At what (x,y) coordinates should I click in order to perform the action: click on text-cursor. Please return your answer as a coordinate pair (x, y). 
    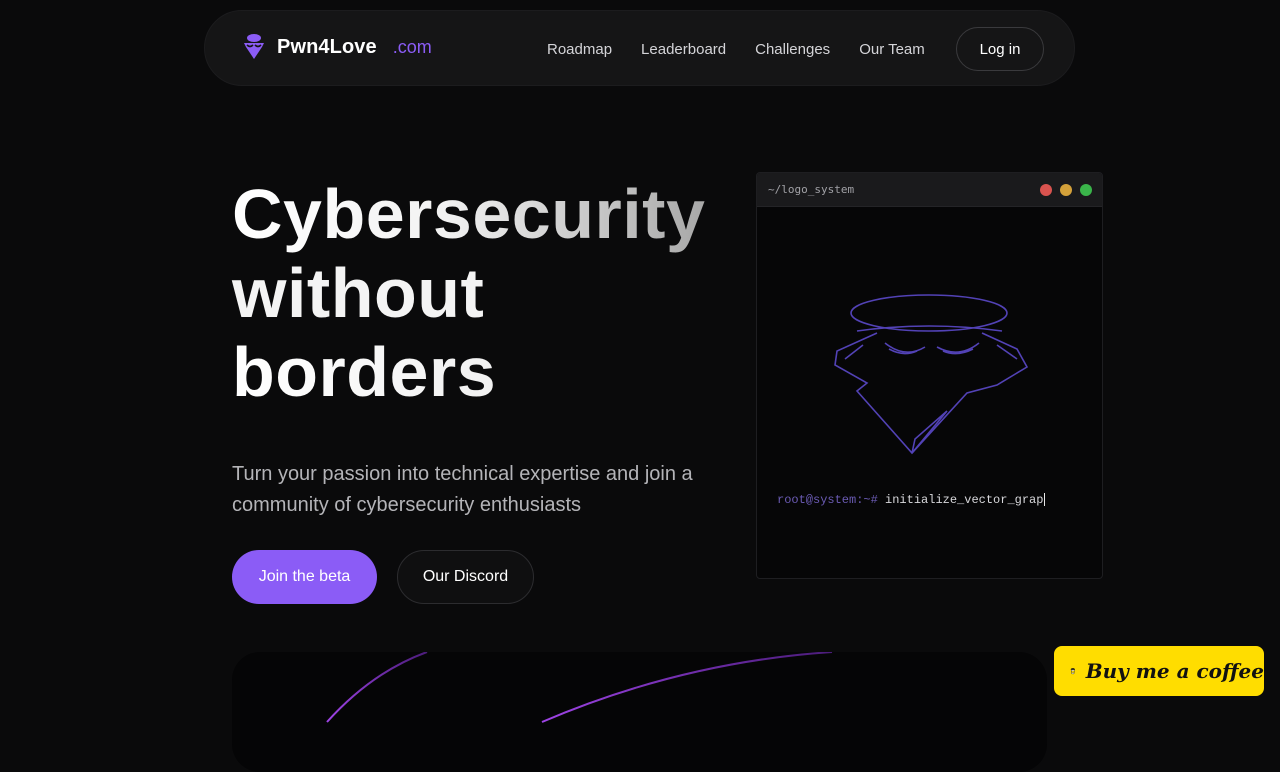
    Looking at the image, I should click on (1045, 500).